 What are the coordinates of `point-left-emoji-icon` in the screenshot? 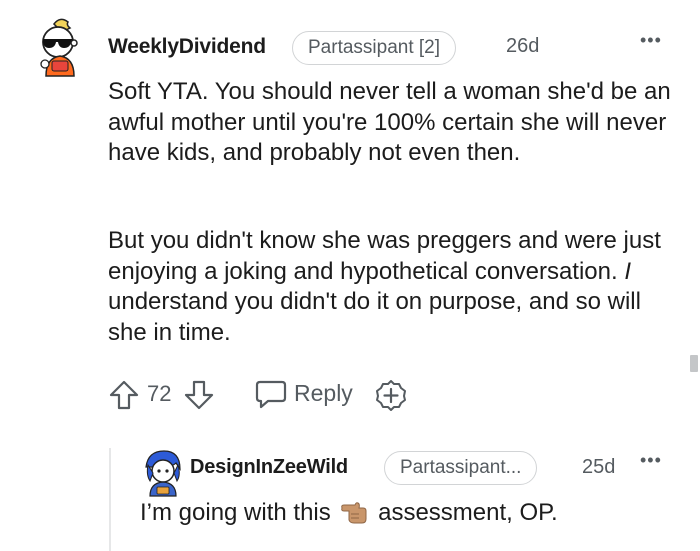 It's located at (354, 511).